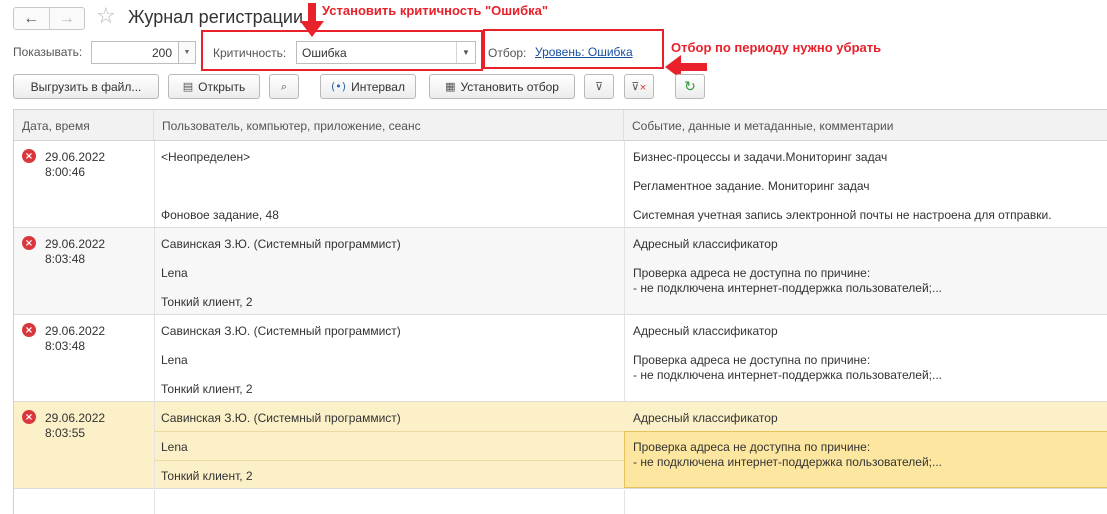 The image size is (1107, 514). I want to click on back-button: ←, so click(31, 18).